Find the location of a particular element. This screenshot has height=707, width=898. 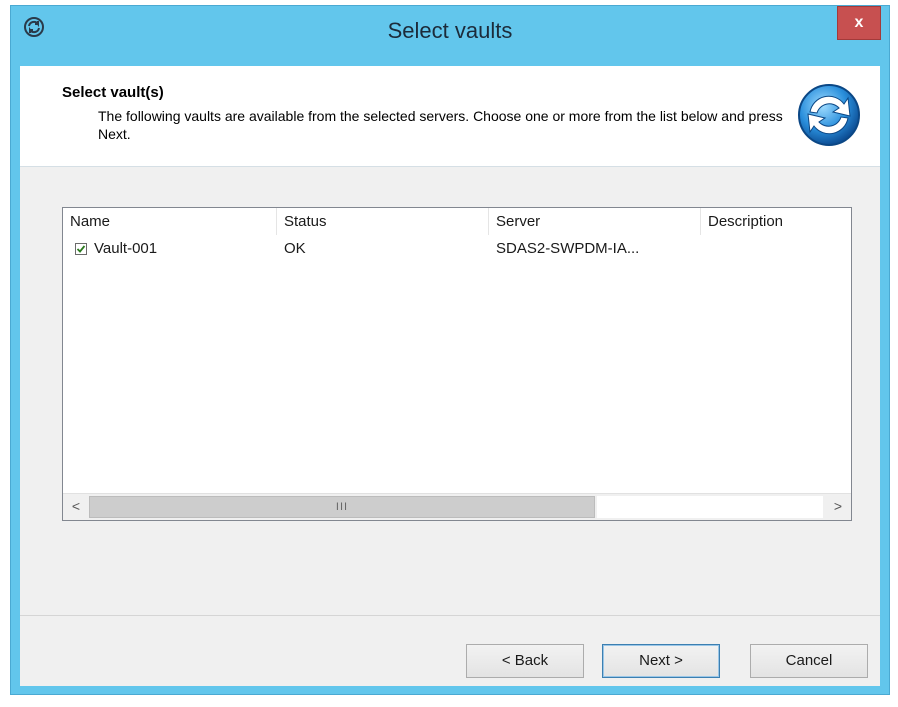

list-header: Name Status Server Description is located at coordinates (457, 221).